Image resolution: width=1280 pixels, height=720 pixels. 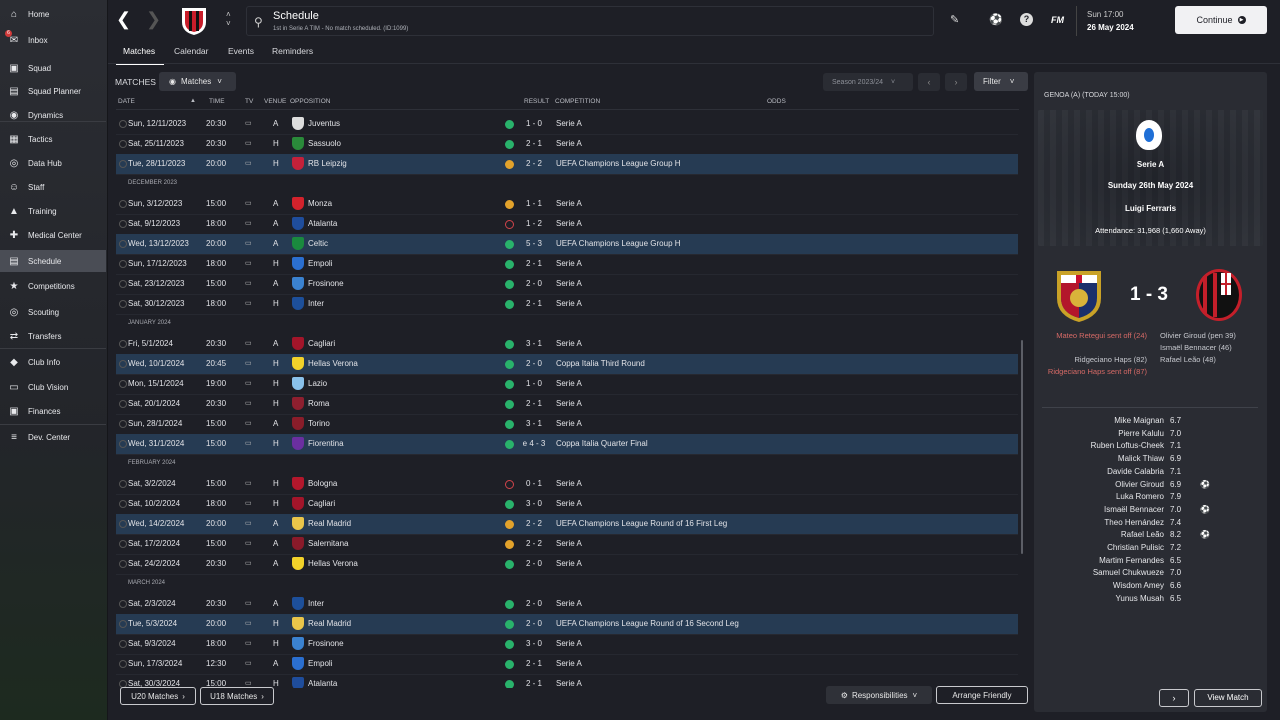 What do you see at coordinates (53, 261) in the screenshot?
I see `sidebar-item-schedule: ▤ Schedule` at bounding box center [53, 261].